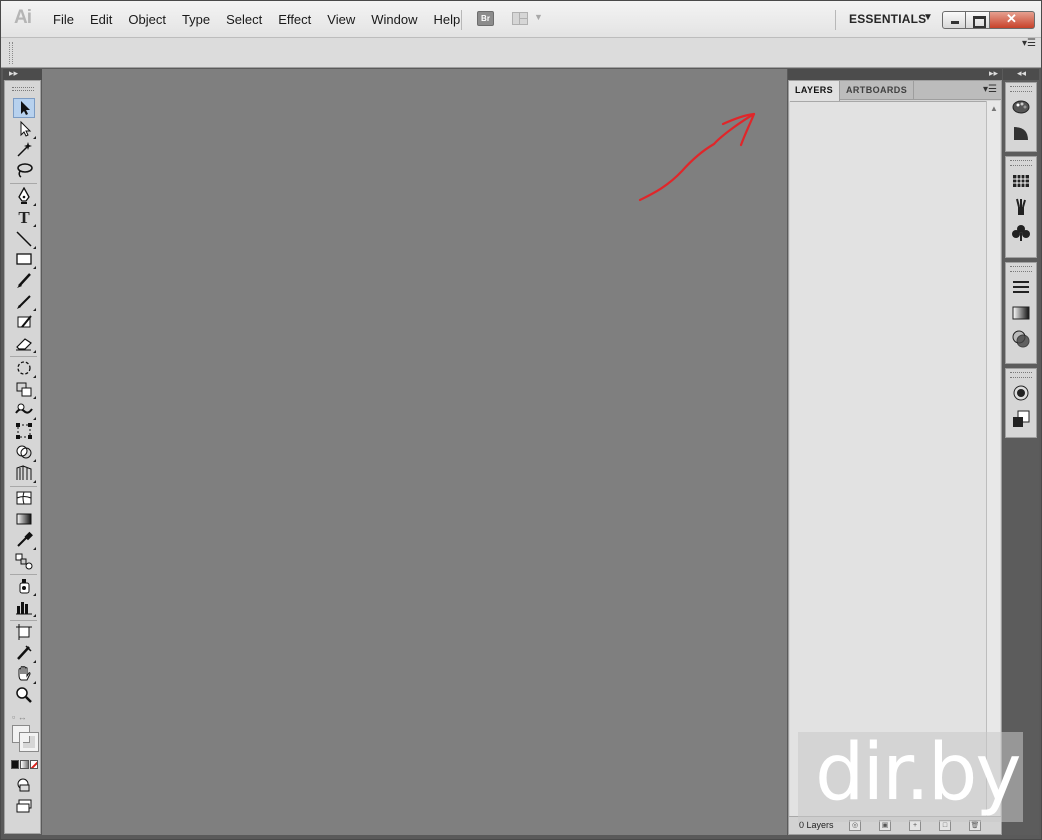 The image size is (1042, 840). I want to click on eyedropper-tool-icon, so click(24, 541).